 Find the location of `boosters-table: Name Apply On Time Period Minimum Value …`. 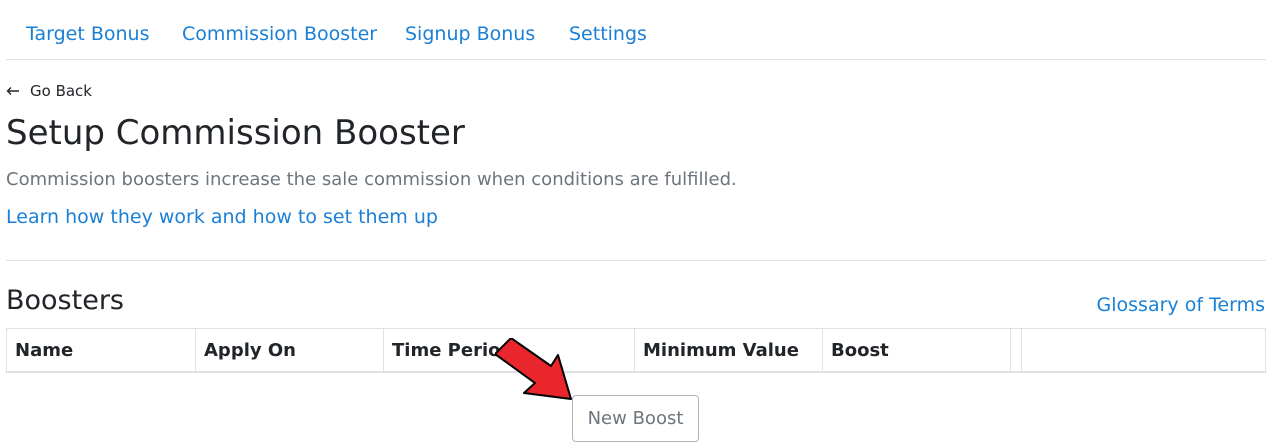

boosters-table: Name Apply On Time Period Minimum Value … is located at coordinates (636, 350).